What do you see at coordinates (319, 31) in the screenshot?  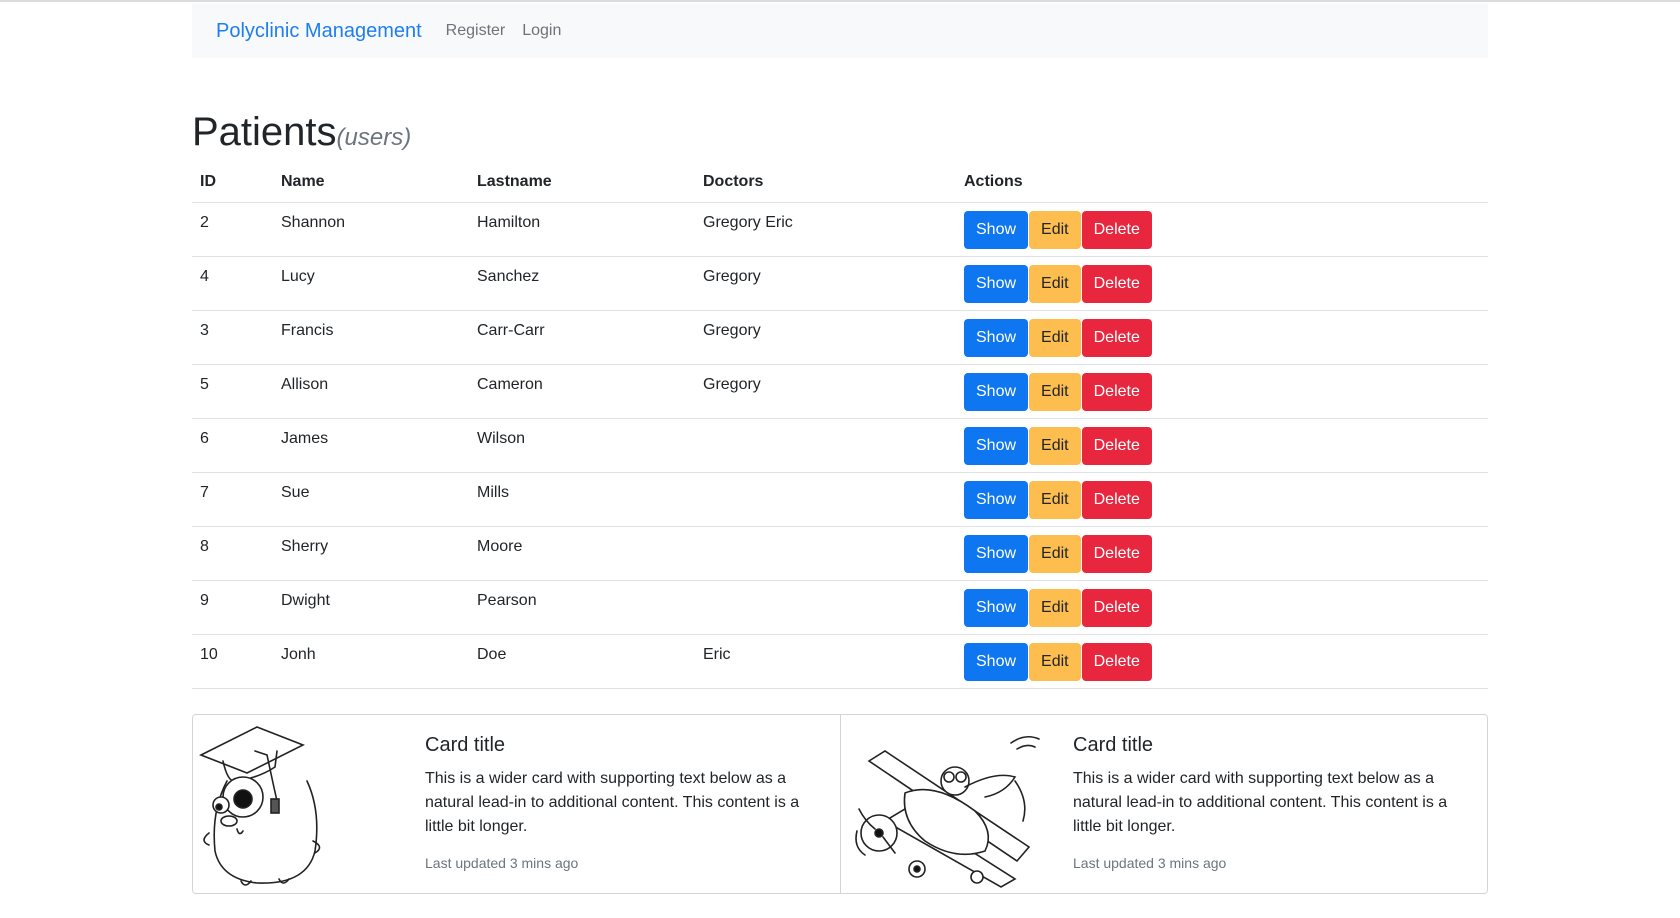 I see `navbar-brand: Polyclinic Management` at bounding box center [319, 31].